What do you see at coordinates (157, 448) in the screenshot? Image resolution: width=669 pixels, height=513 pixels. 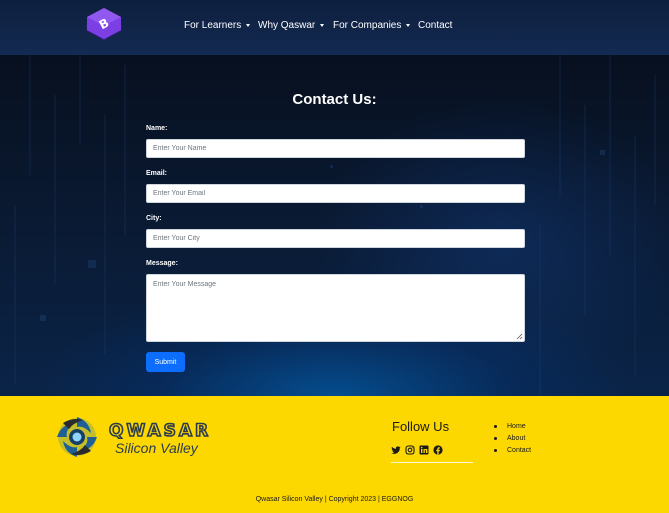 I see `logo-subtext: Silicon Valley` at bounding box center [157, 448].